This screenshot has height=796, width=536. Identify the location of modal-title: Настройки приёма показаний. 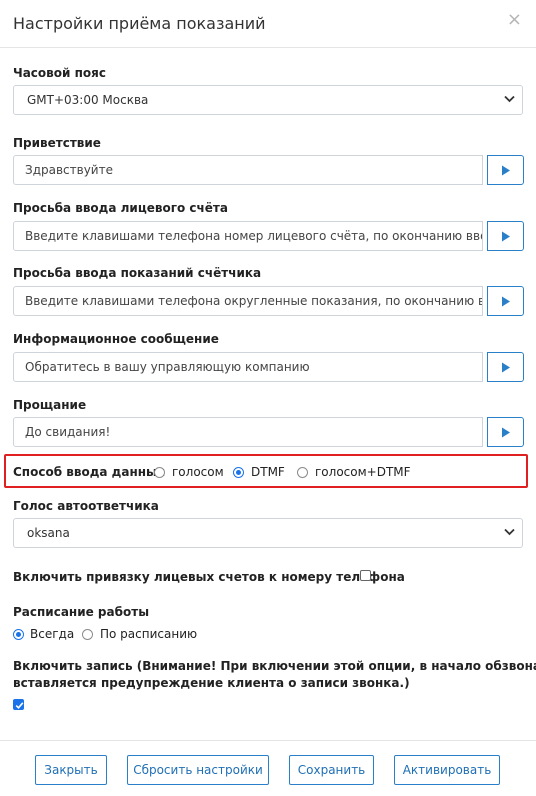
(139, 23).